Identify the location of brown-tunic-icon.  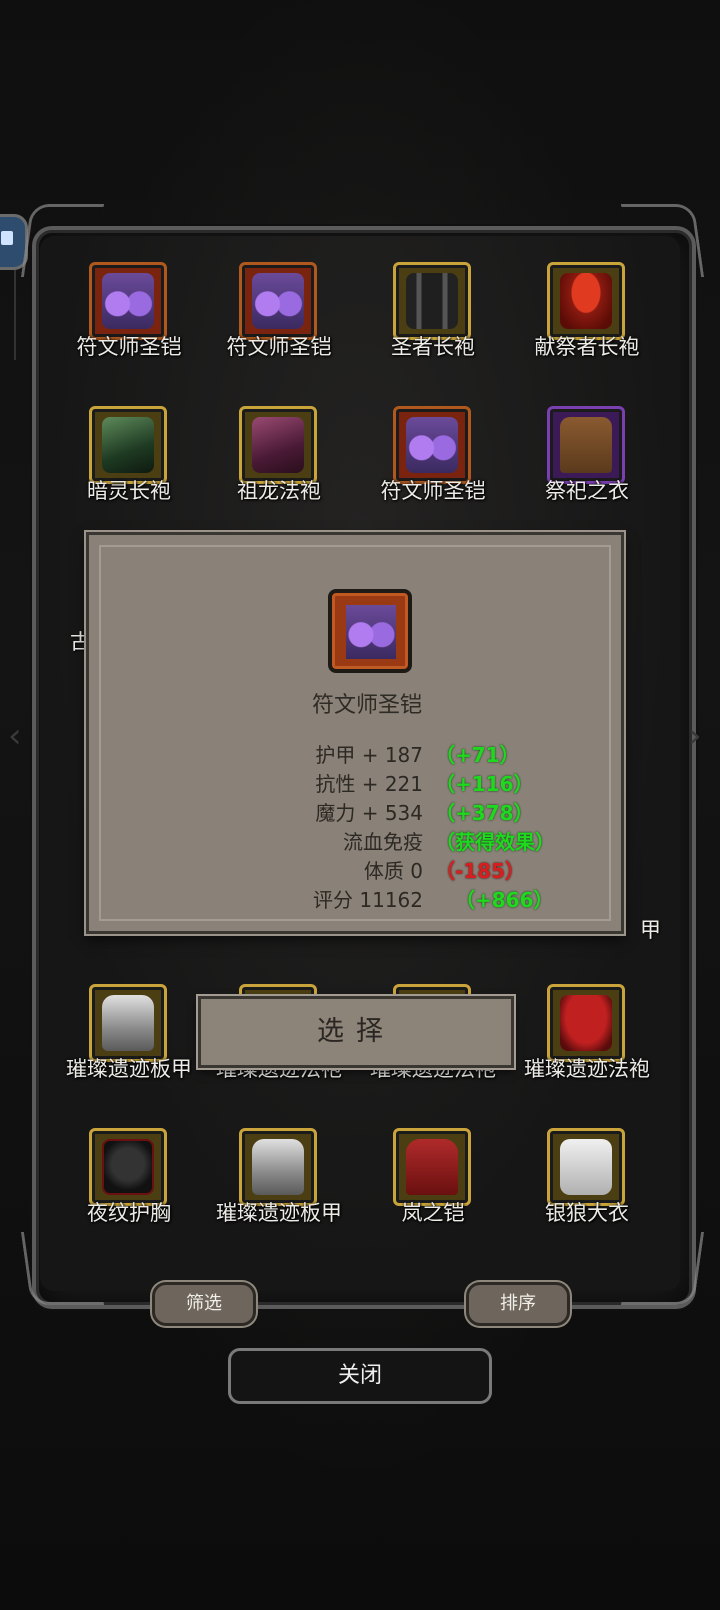
(586, 445).